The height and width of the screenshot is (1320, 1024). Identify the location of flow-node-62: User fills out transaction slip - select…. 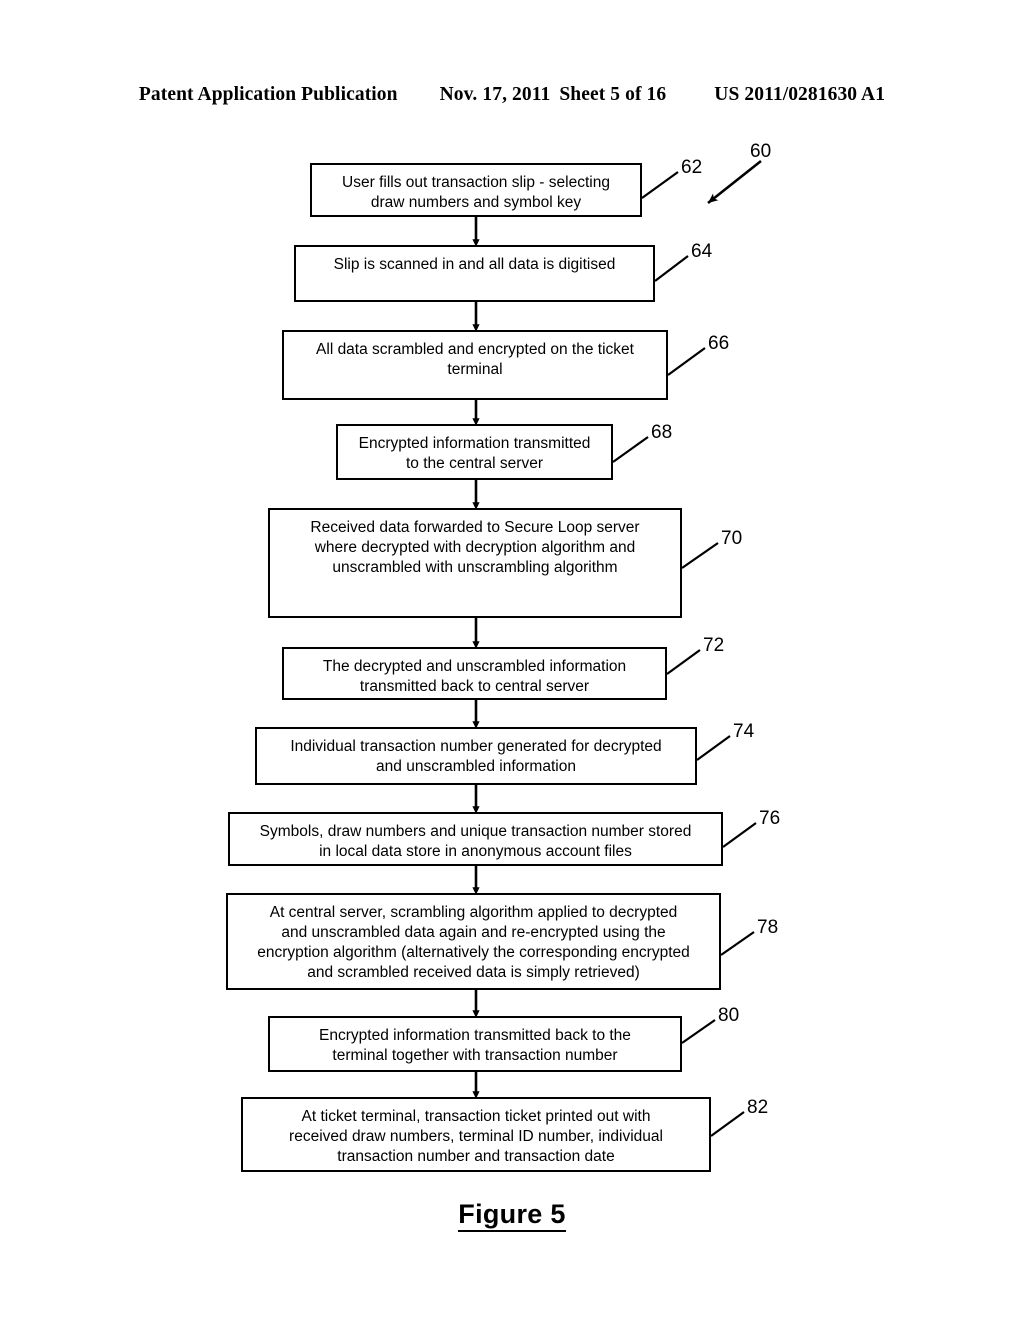
(476, 190).